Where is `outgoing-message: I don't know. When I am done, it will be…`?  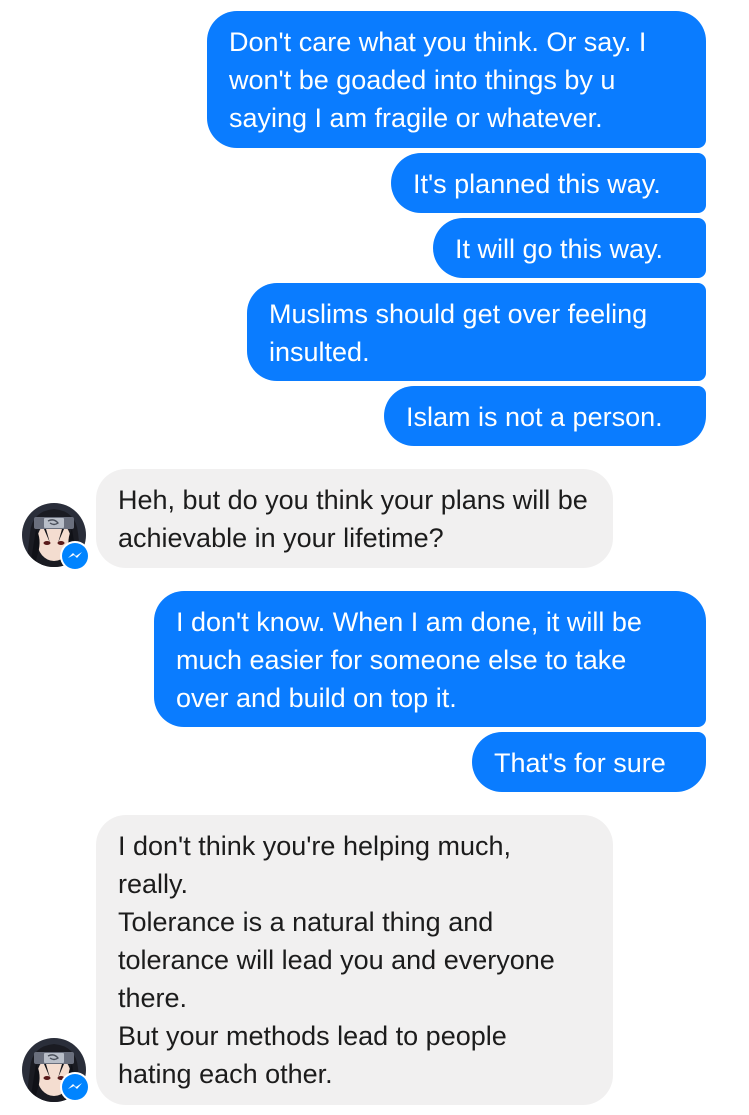
outgoing-message: I don't know. When I am done, it will be… is located at coordinates (430, 659).